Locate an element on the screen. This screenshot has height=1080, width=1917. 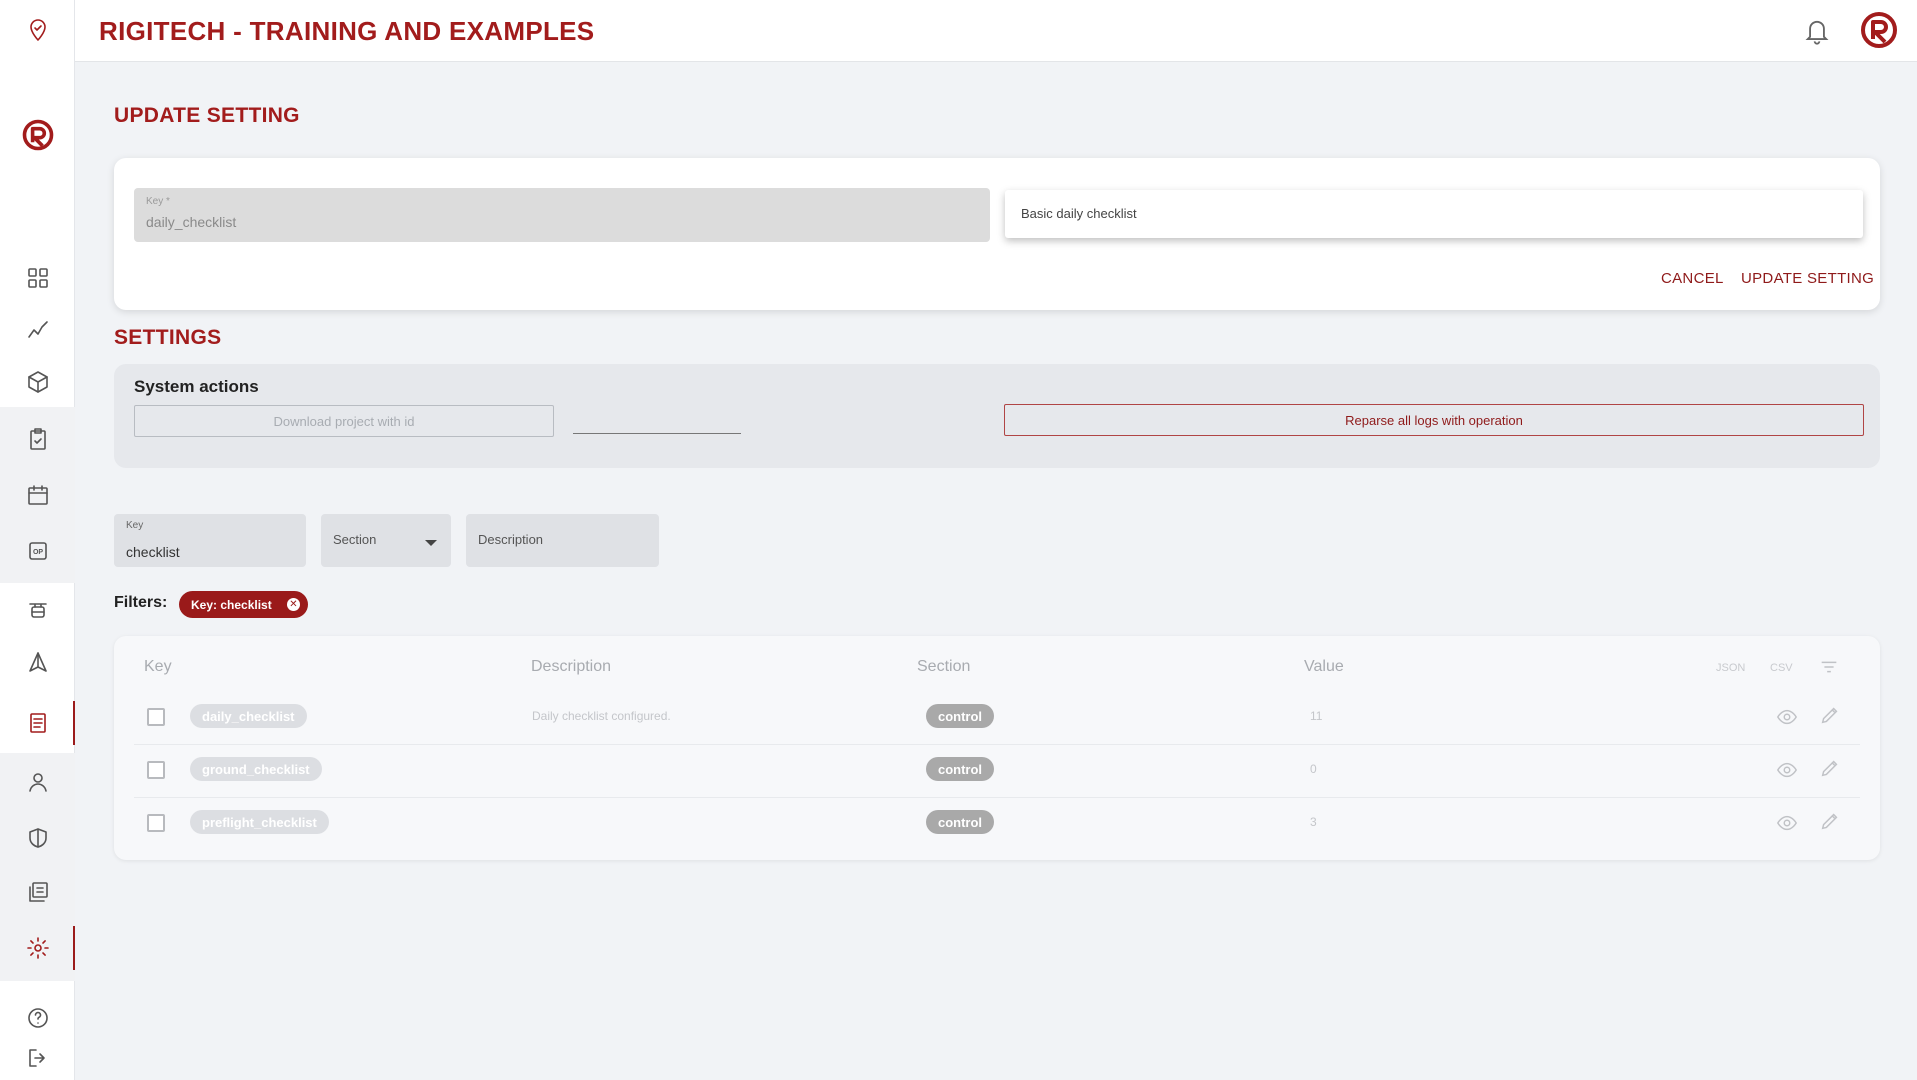
section-filter-select: Section is located at coordinates (386, 540).